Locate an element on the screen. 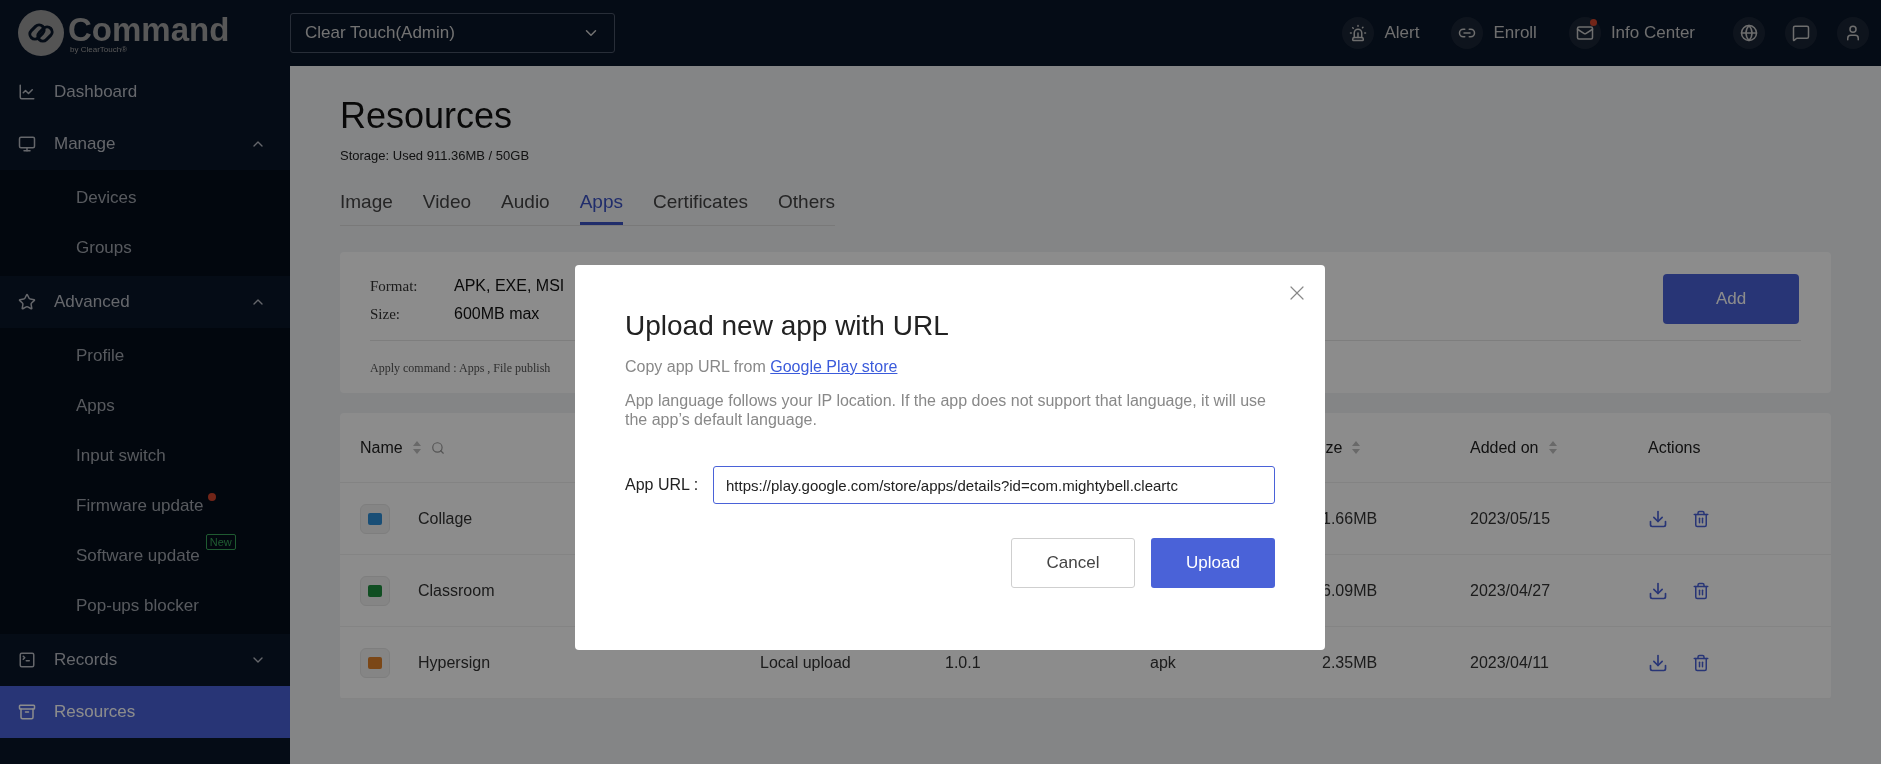  submenu-item: Devices is located at coordinates (106, 198).